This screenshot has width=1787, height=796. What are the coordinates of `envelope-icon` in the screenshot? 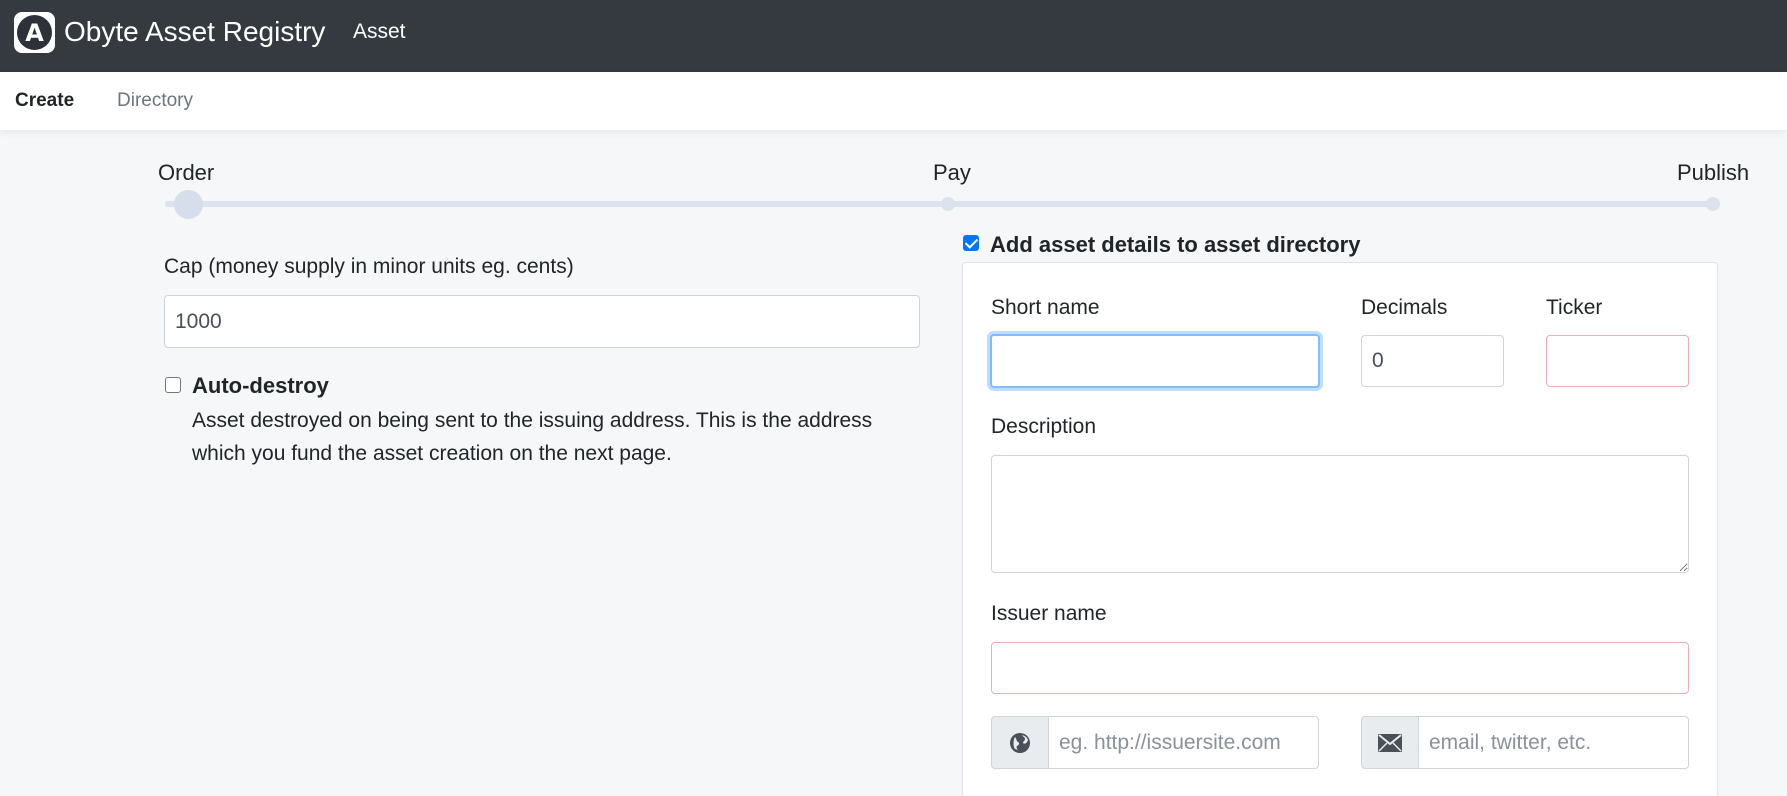 It's located at (1390, 742).